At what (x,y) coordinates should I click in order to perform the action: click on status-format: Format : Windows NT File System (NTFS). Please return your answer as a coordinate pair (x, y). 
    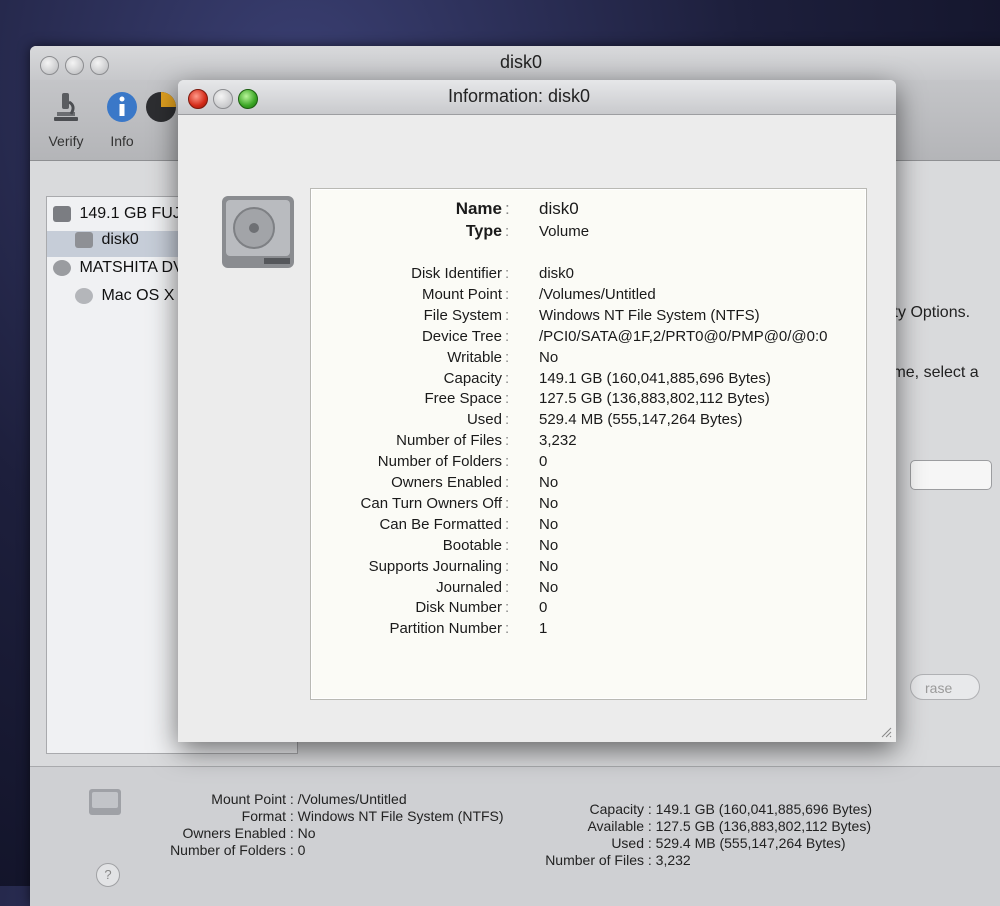
    Looking at the image, I should click on (372, 816).